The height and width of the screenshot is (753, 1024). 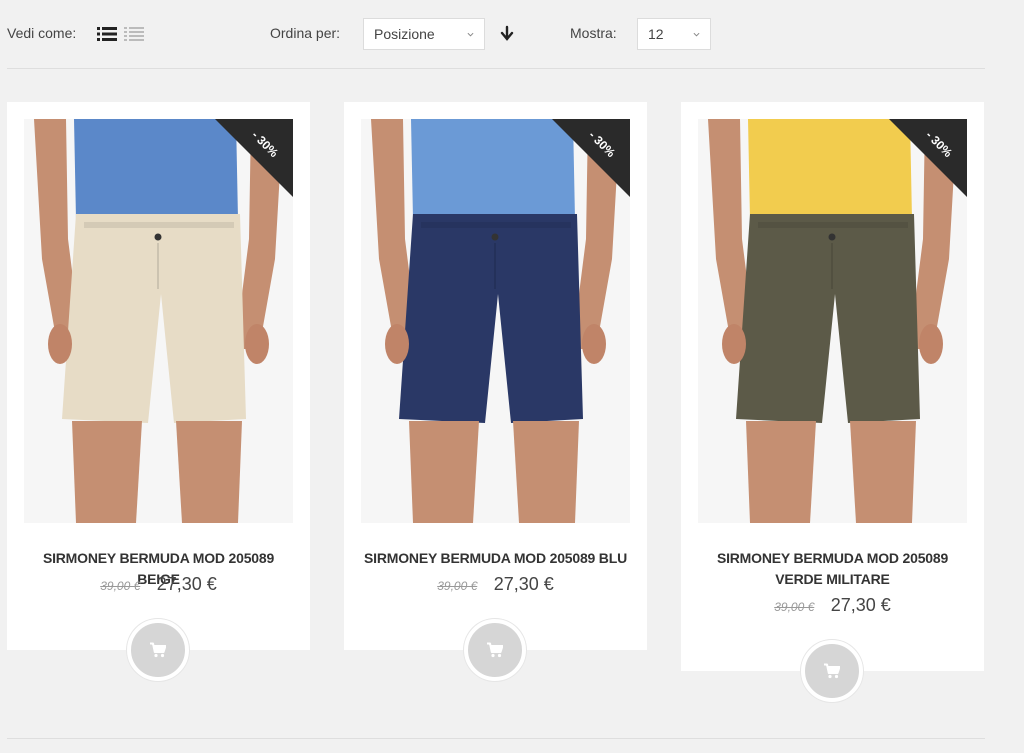 What do you see at coordinates (42, 33) in the screenshot?
I see `view-as-label: Vedi come:` at bounding box center [42, 33].